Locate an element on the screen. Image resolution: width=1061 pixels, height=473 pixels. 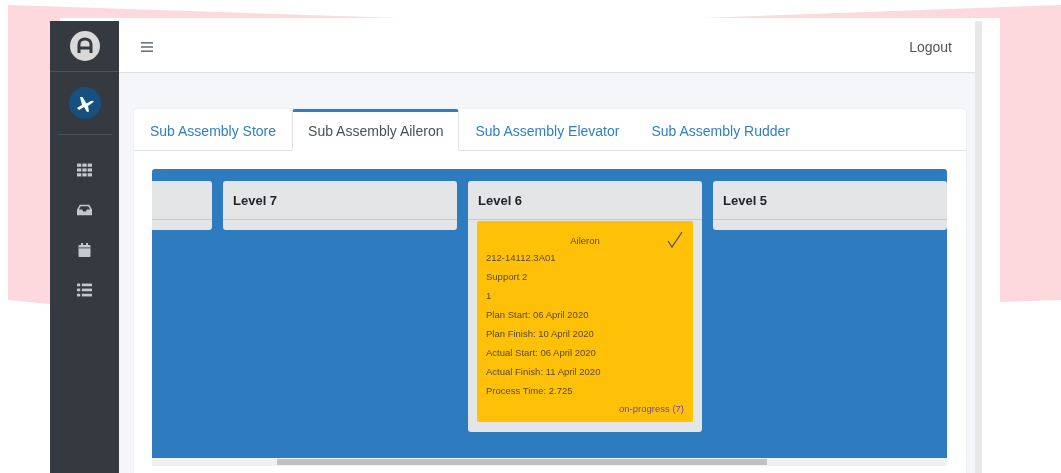
tab: Sub Assembly Rudder is located at coordinates (720, 130).